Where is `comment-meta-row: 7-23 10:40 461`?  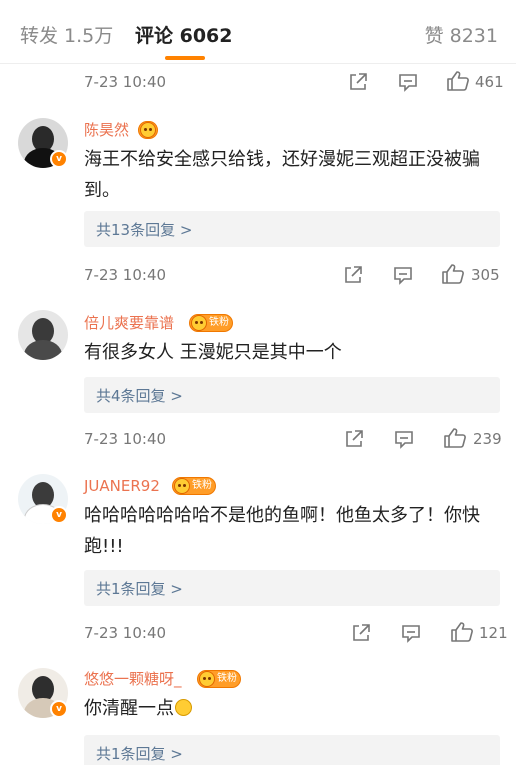 comment-meta-row: 7-23 10:40 461 is located at coordinates (258, 82).